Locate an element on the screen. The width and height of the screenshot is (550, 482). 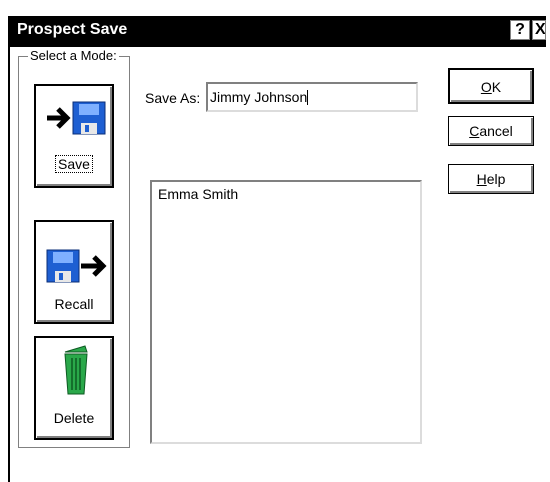
text-caret is located at coordinates (308, 97).